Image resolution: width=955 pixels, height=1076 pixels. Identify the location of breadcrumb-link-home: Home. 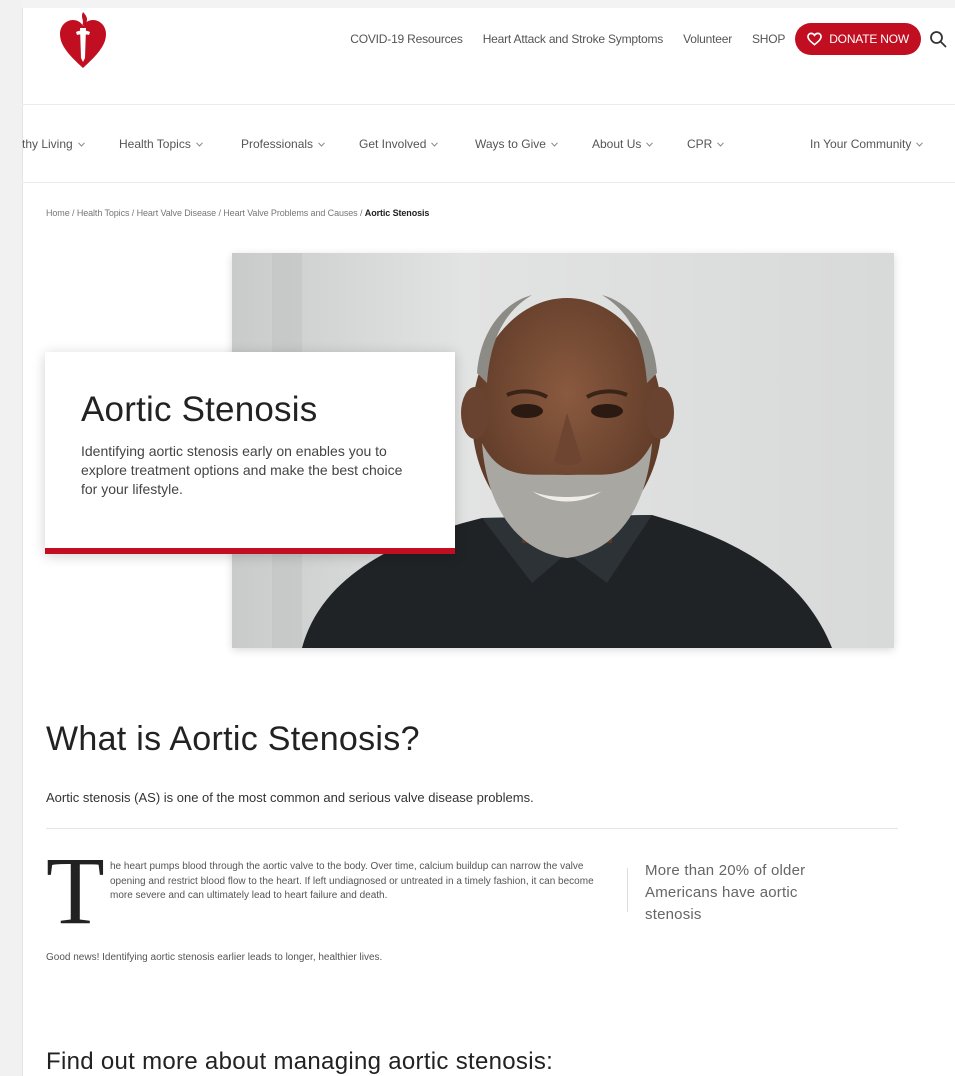
(58, 213).